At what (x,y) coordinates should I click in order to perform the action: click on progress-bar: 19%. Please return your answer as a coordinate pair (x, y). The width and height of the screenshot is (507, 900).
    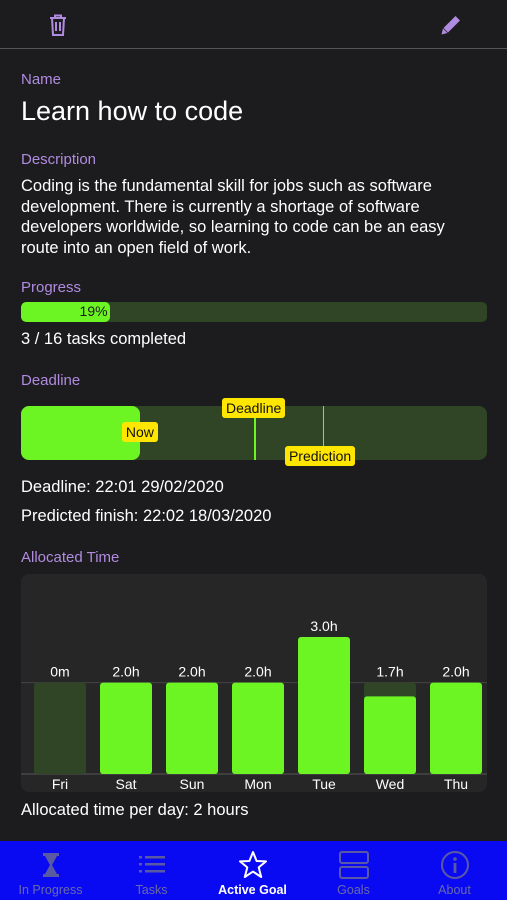
    Looking at the image, I should click on (254, 312).